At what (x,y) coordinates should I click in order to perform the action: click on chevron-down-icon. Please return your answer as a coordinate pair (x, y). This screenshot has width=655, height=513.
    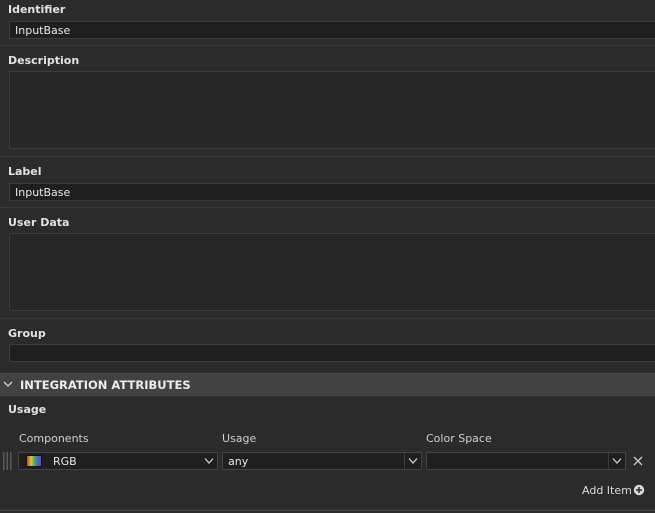
    Looking at the image, I should click on (8, 384).